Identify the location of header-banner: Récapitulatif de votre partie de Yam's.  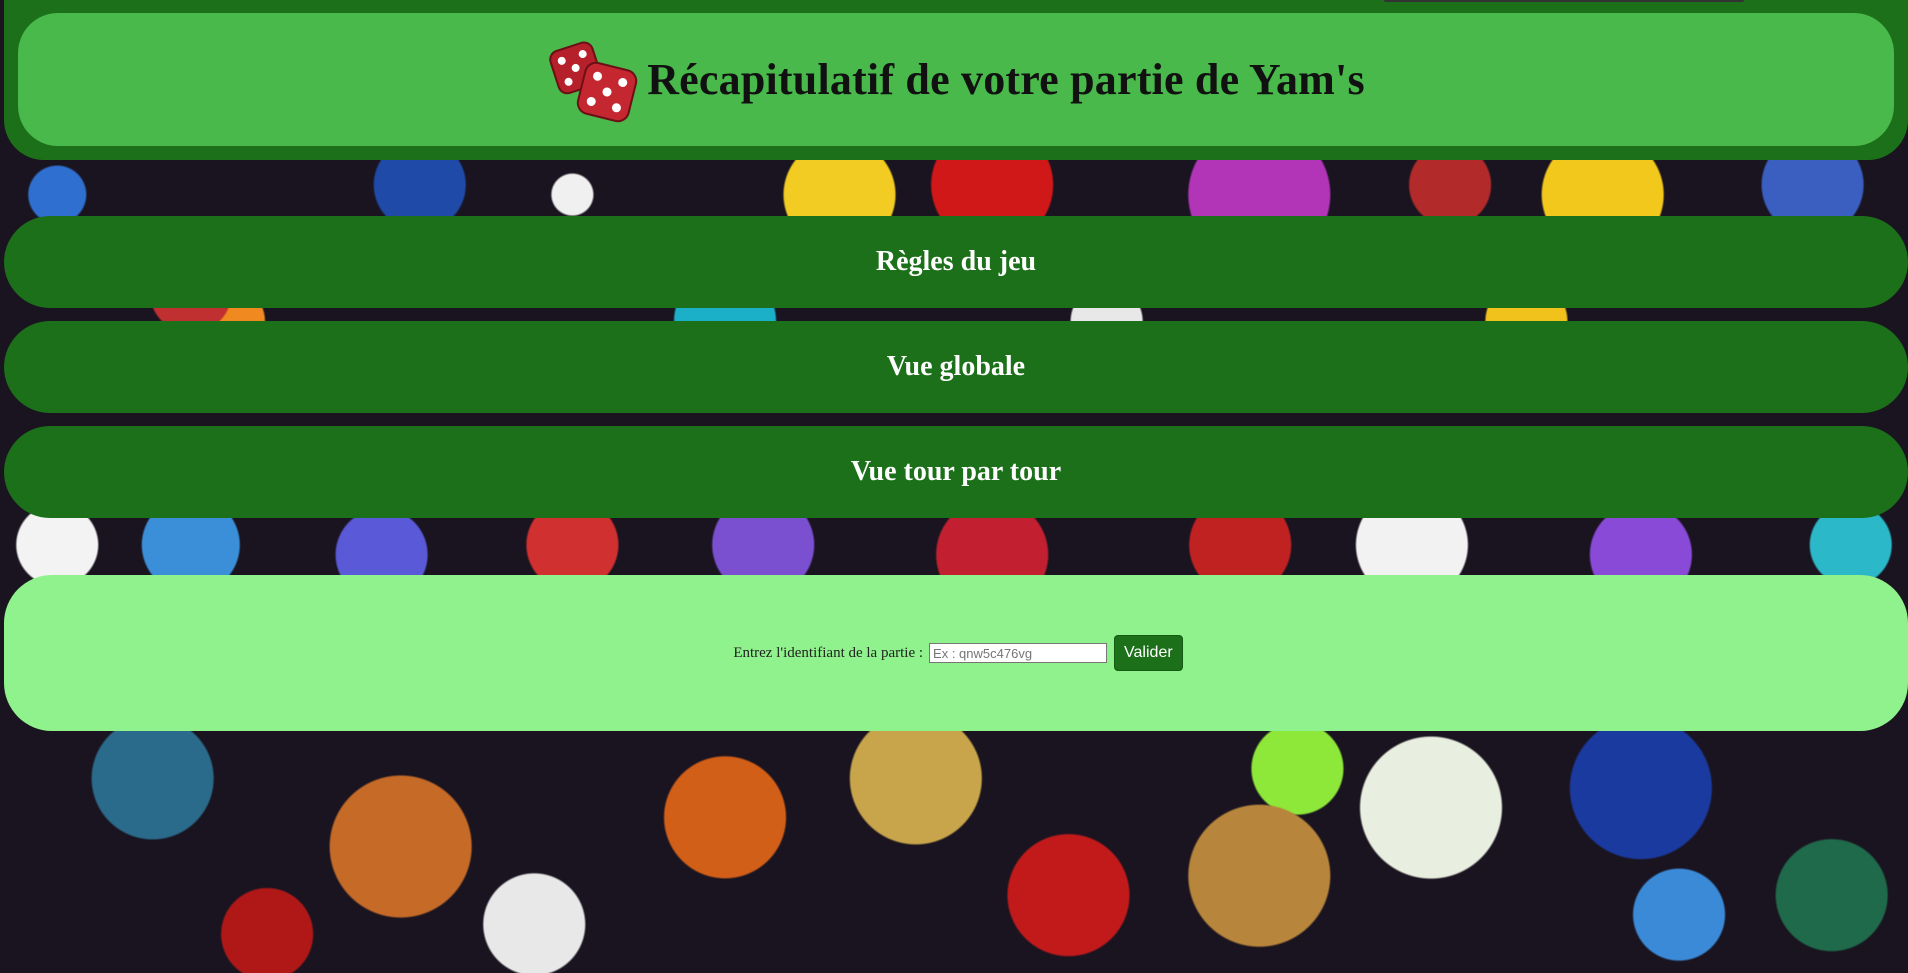
(956, 79).